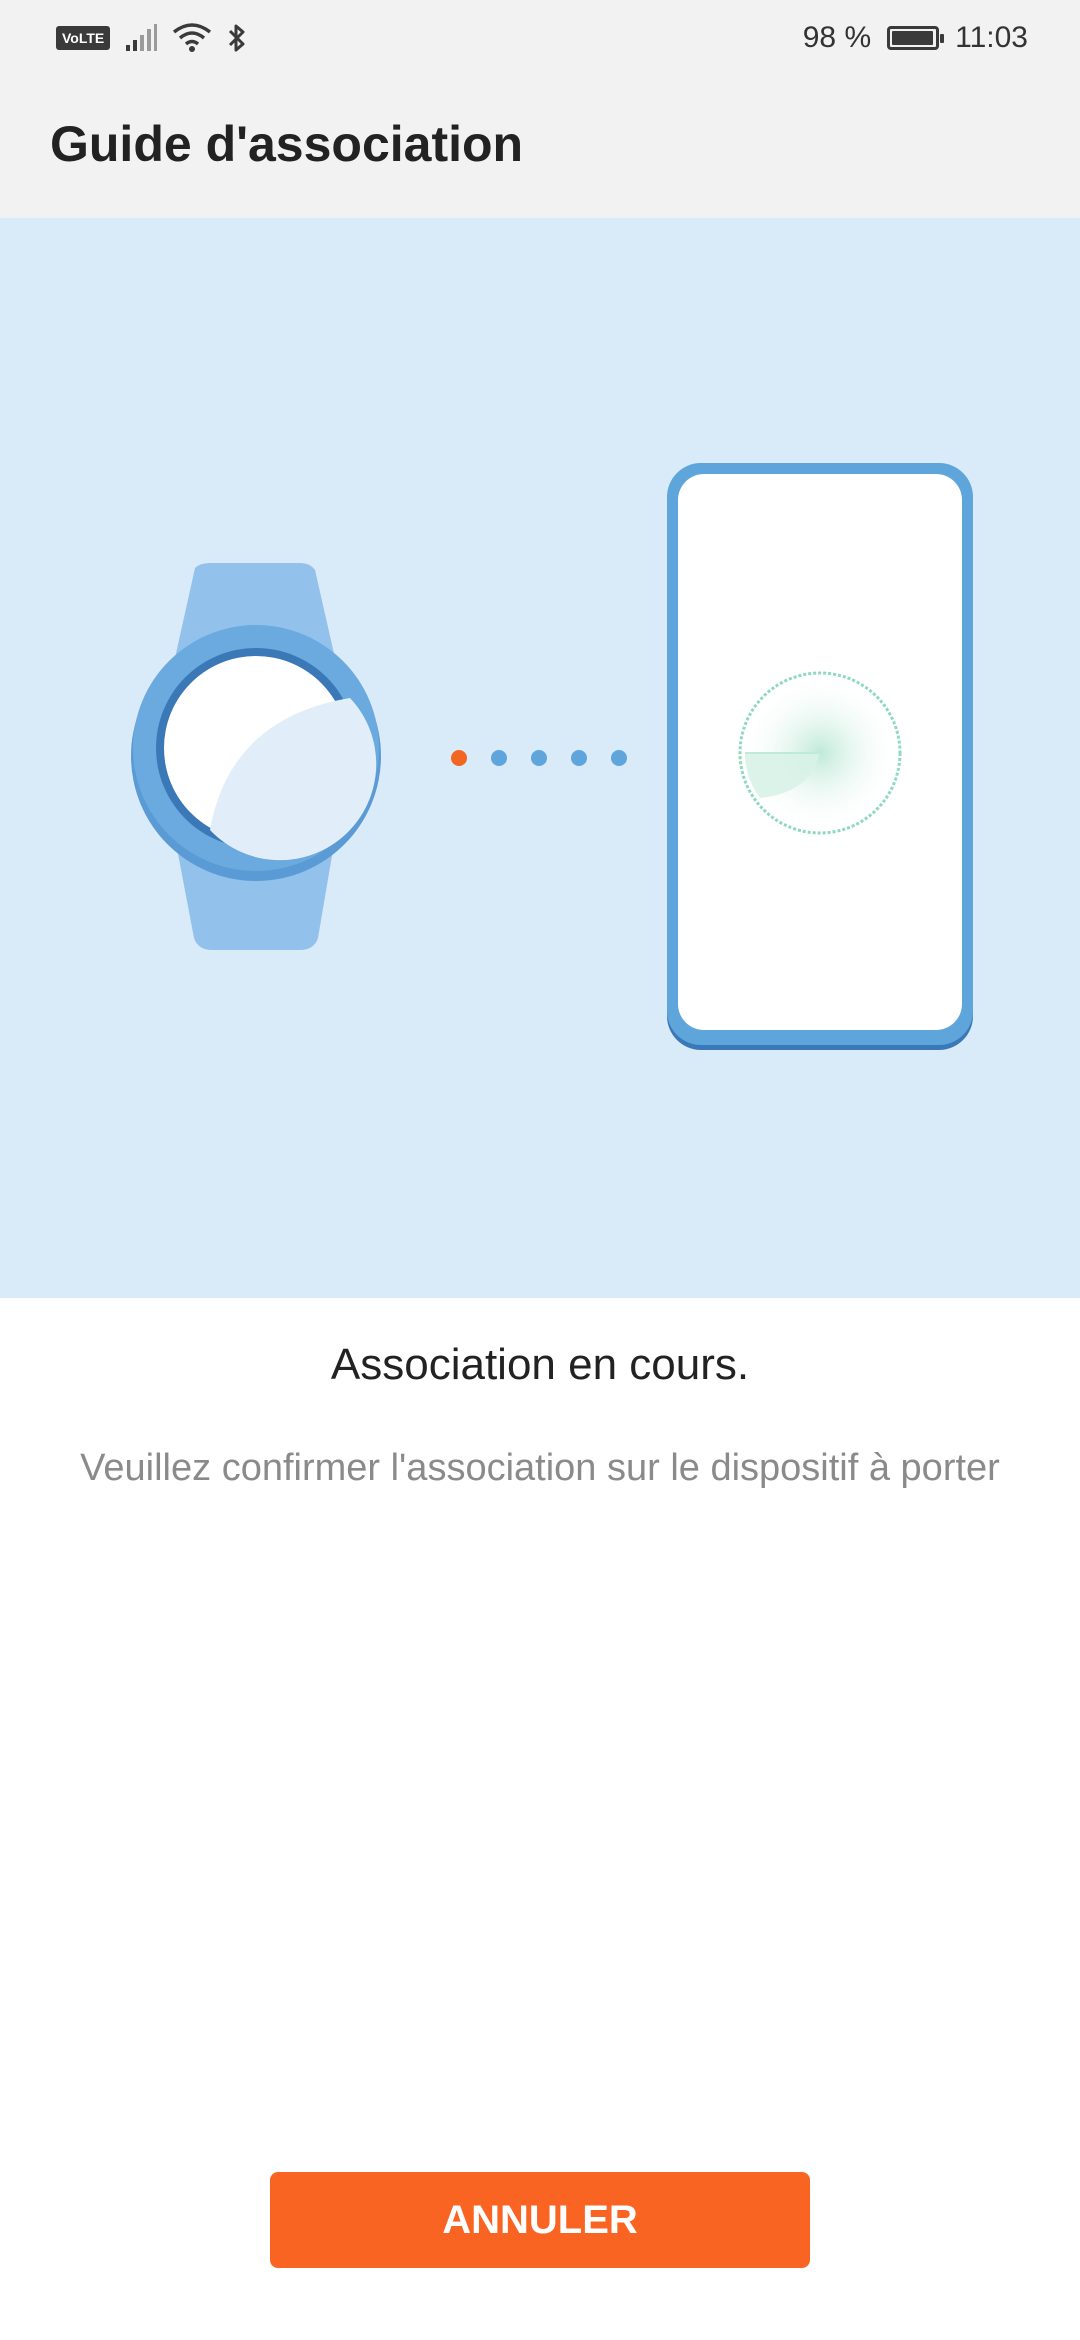 The height and width of the screenshot is (2340, 1080). Describe the element at coordinates (287, 144) in the screenshot. I see `page-title: Guide d'association` at that location.